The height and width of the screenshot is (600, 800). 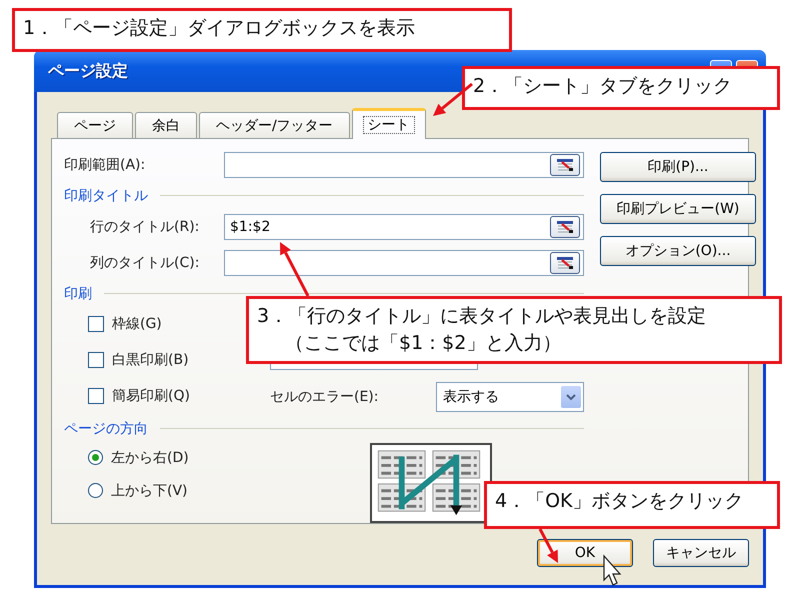 I want to click on dialog-button: 印刷プレビュー(W), so click(x=678, y=209).